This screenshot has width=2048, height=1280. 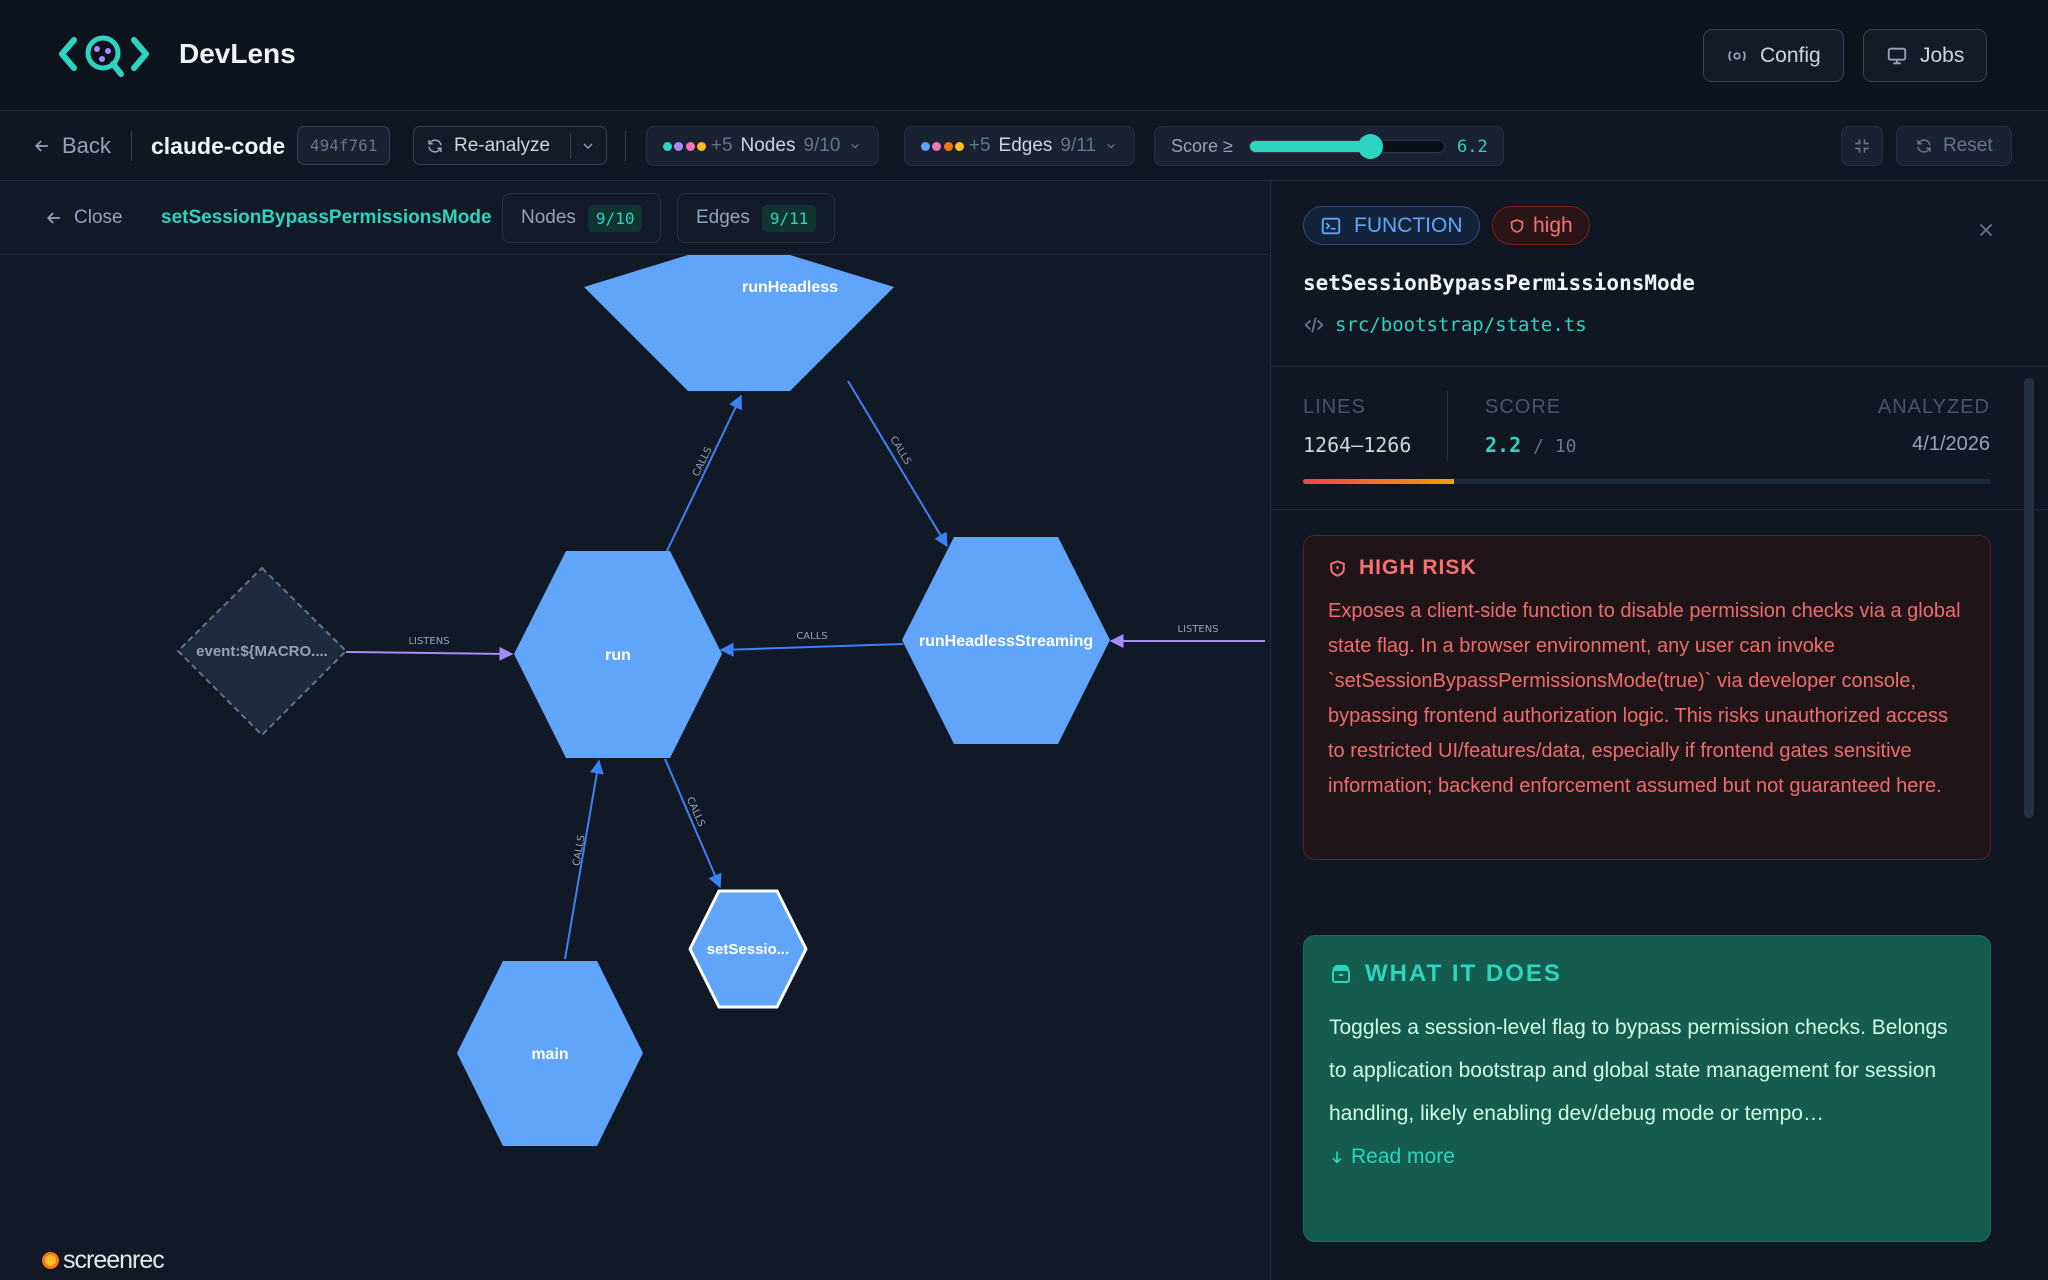 I want to click on score-filter-label: Score ≥, so click(x=1202, y=145).